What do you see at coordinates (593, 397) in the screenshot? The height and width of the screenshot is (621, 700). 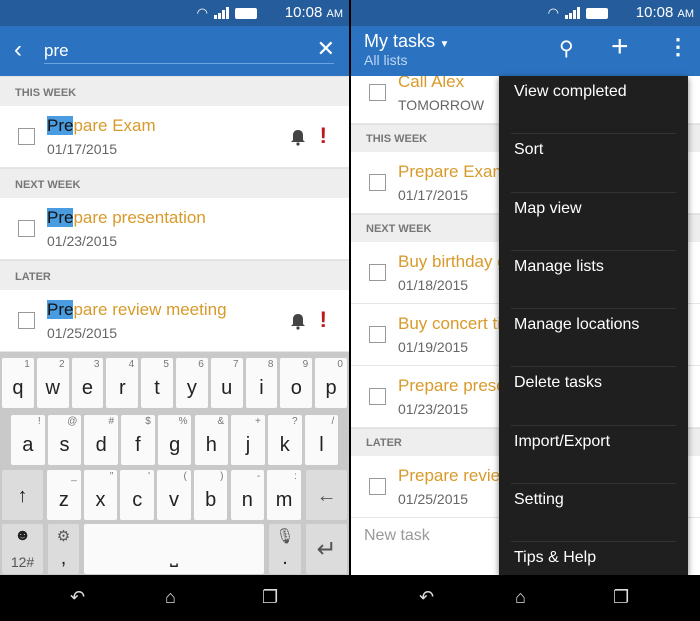 I see `menu-item-delete-tasks: Delete tasks` at bounding box center [593, 397].